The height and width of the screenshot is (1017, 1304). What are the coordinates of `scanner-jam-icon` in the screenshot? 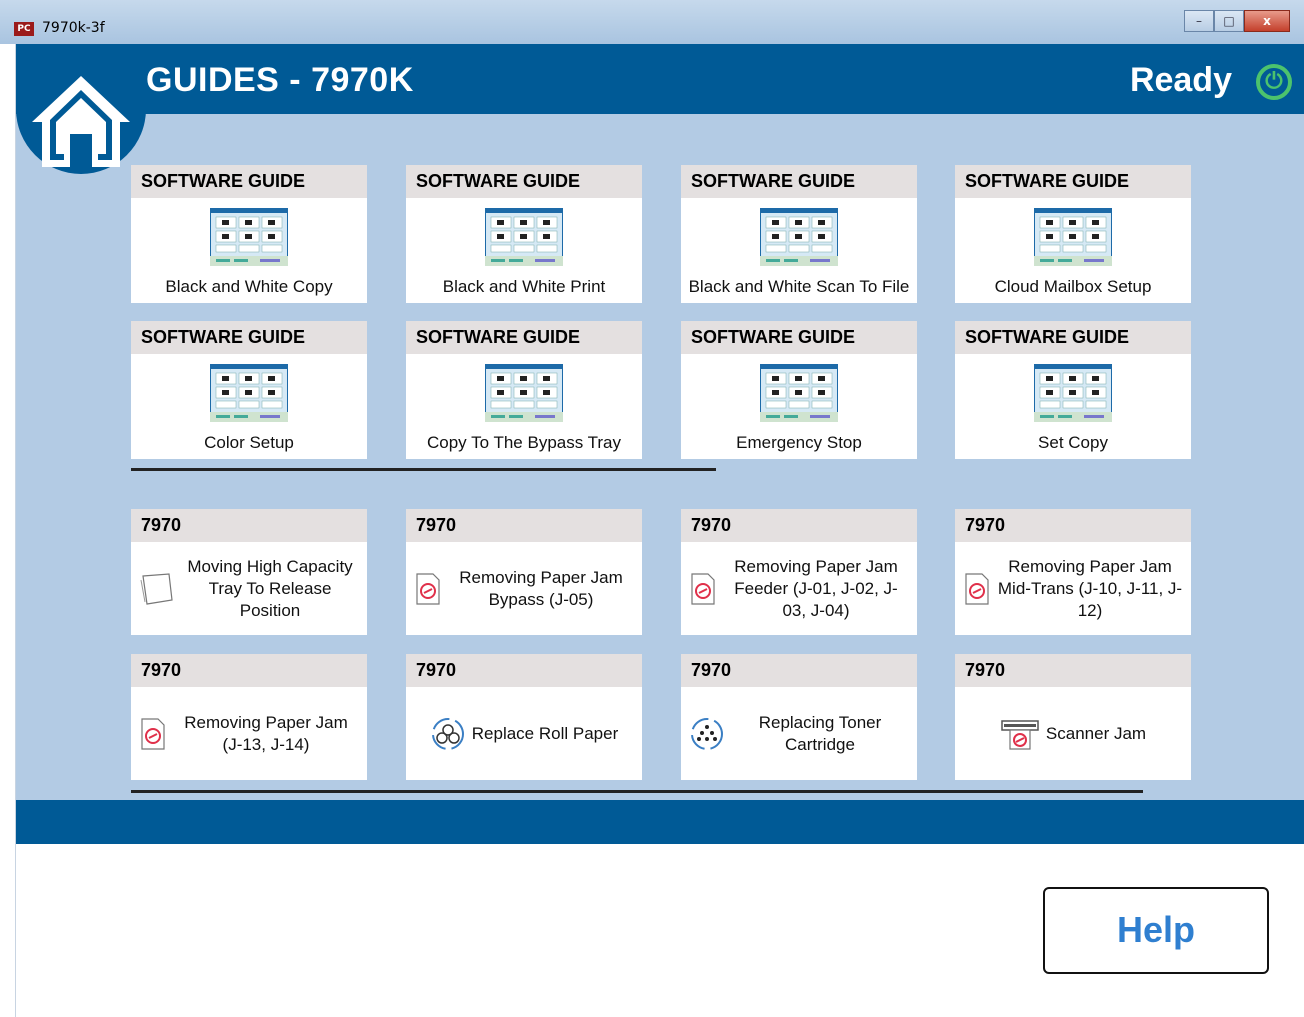 It's located at (1020, 734).